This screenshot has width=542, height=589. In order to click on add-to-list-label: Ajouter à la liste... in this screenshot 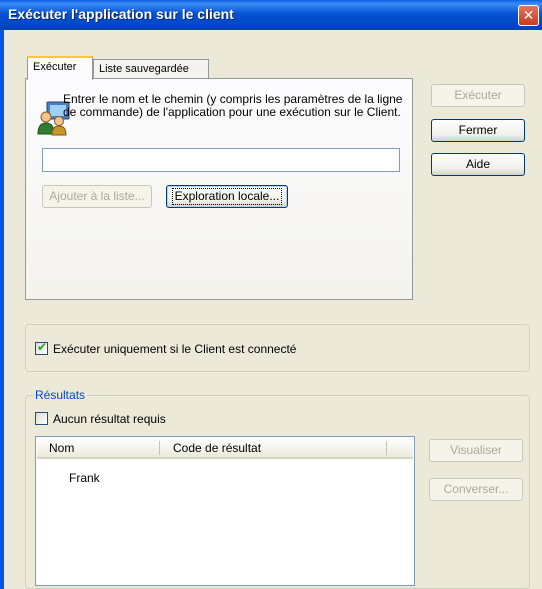, I will do `click(97, 196)`.